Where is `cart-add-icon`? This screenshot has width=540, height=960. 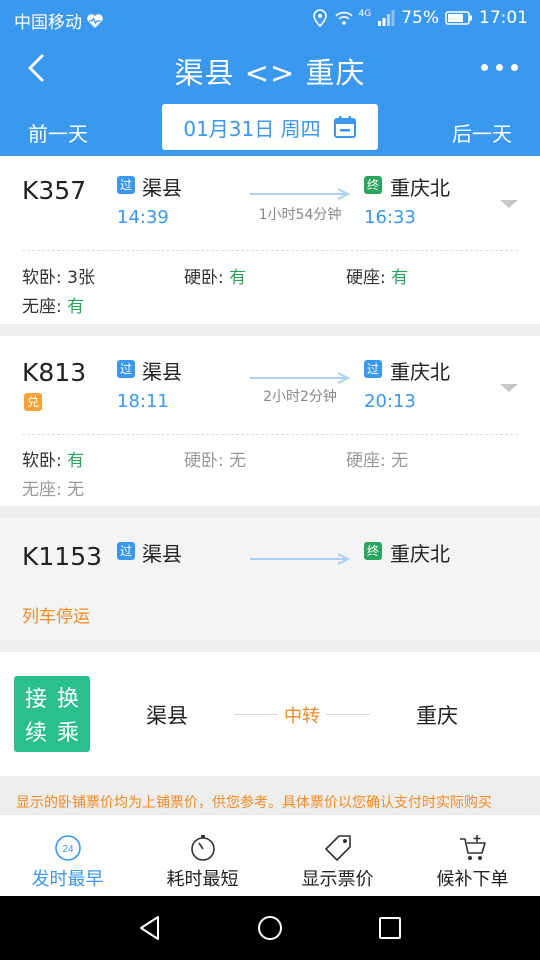 cart-add-icon is located at coordinates (472, 847).